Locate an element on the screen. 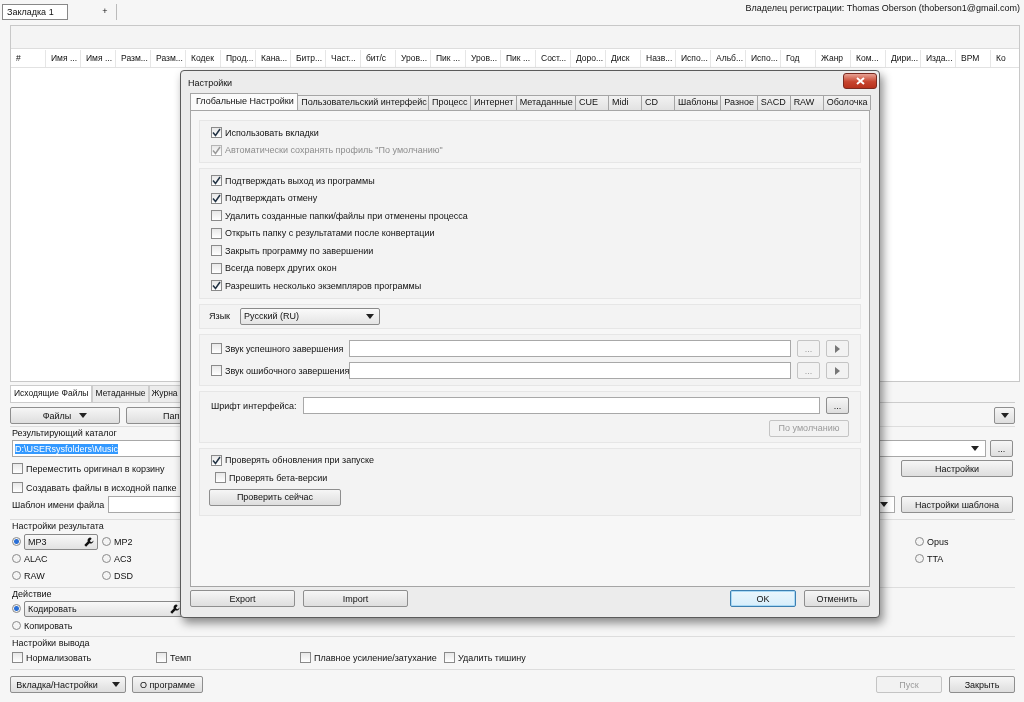 Image resolution: width=1024 pixels, height=702 pixels. column-header: Кодек is located at coordinates (203, 58).